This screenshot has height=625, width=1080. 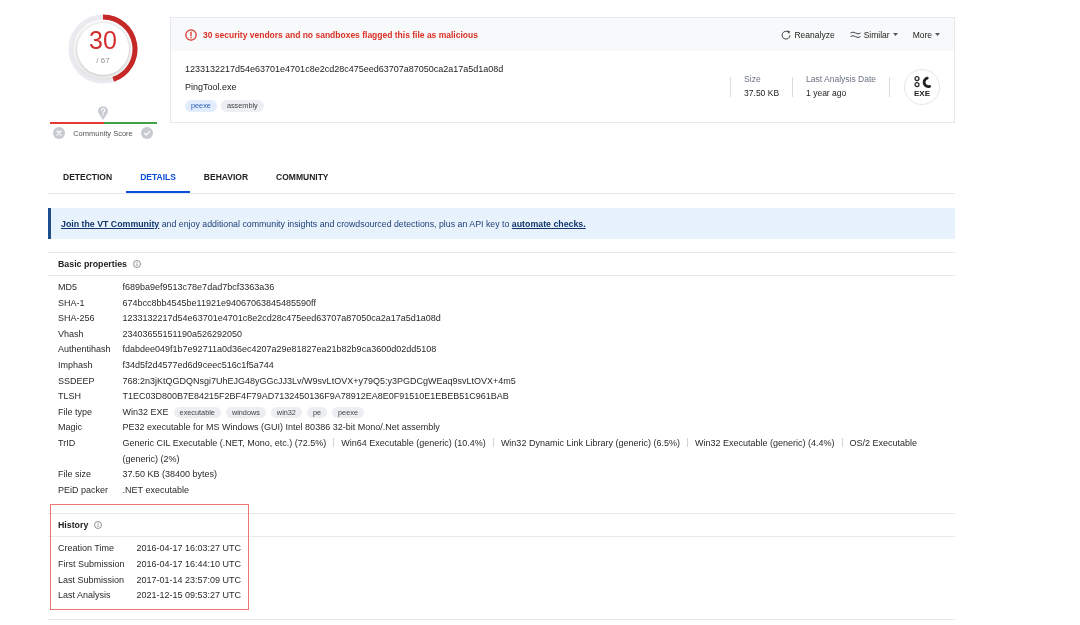 I want to click on property-label: Last Submission, so click(x=91, y=580).